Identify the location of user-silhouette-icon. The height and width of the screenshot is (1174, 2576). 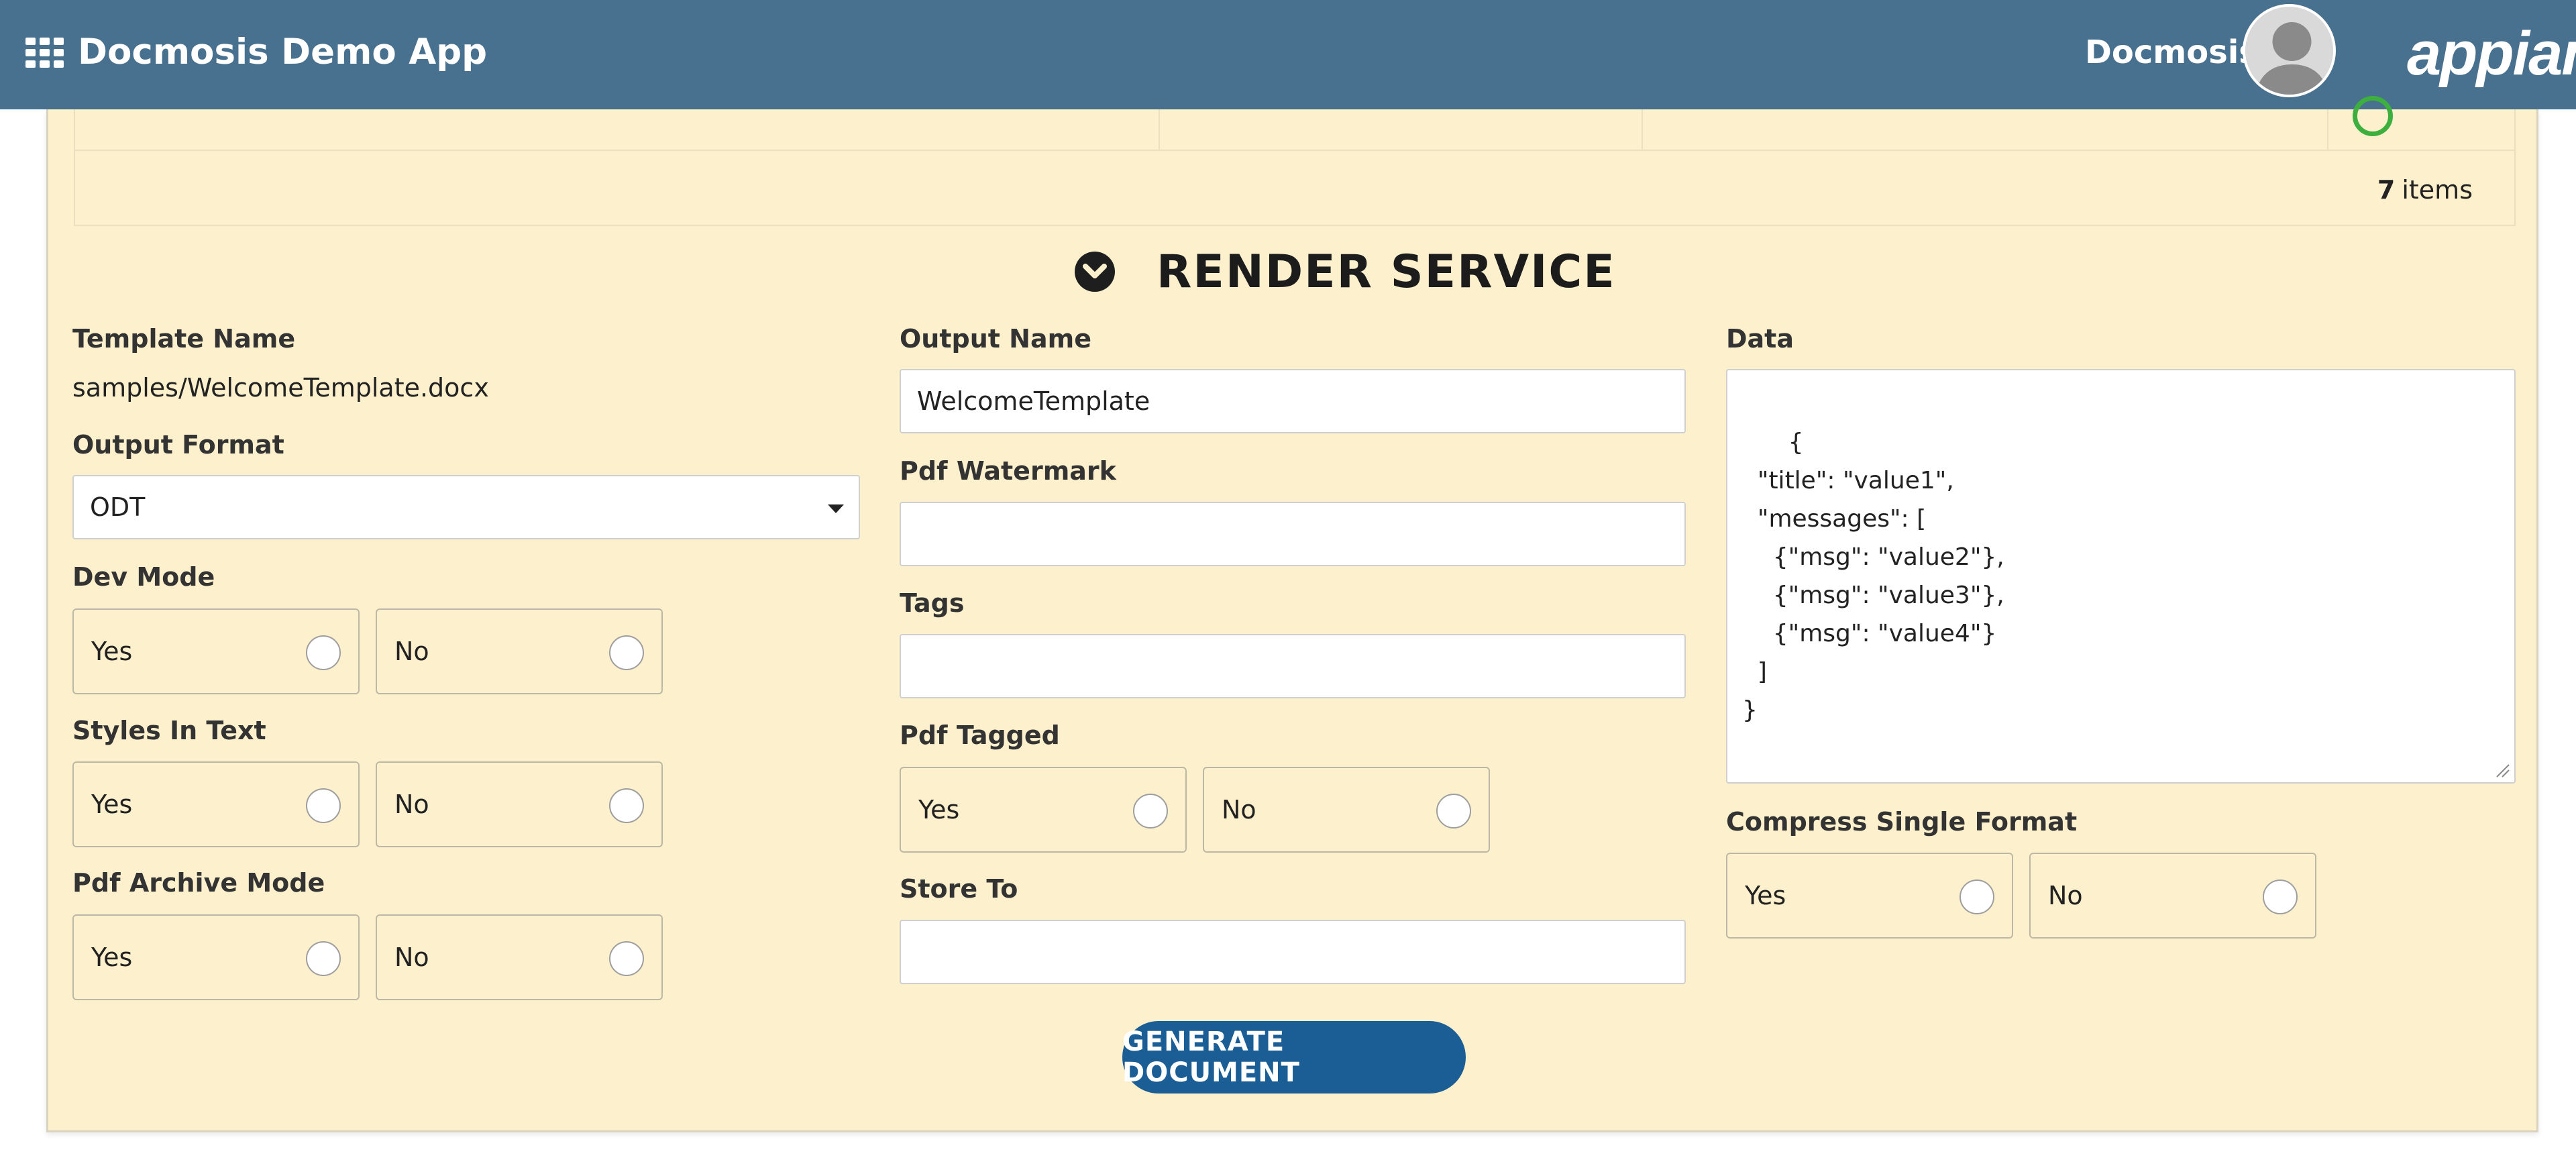
(2289, 51).